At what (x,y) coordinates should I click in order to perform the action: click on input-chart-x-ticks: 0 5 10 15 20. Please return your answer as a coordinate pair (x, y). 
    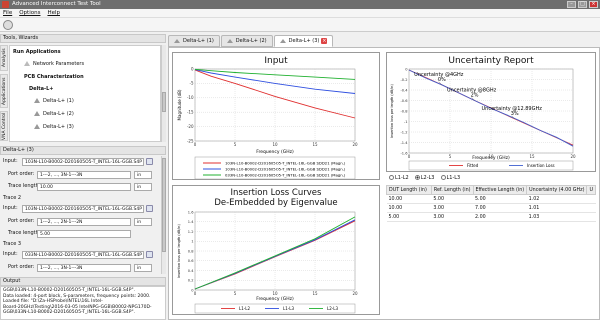
    Looking at the image, I should click on (276, 144).